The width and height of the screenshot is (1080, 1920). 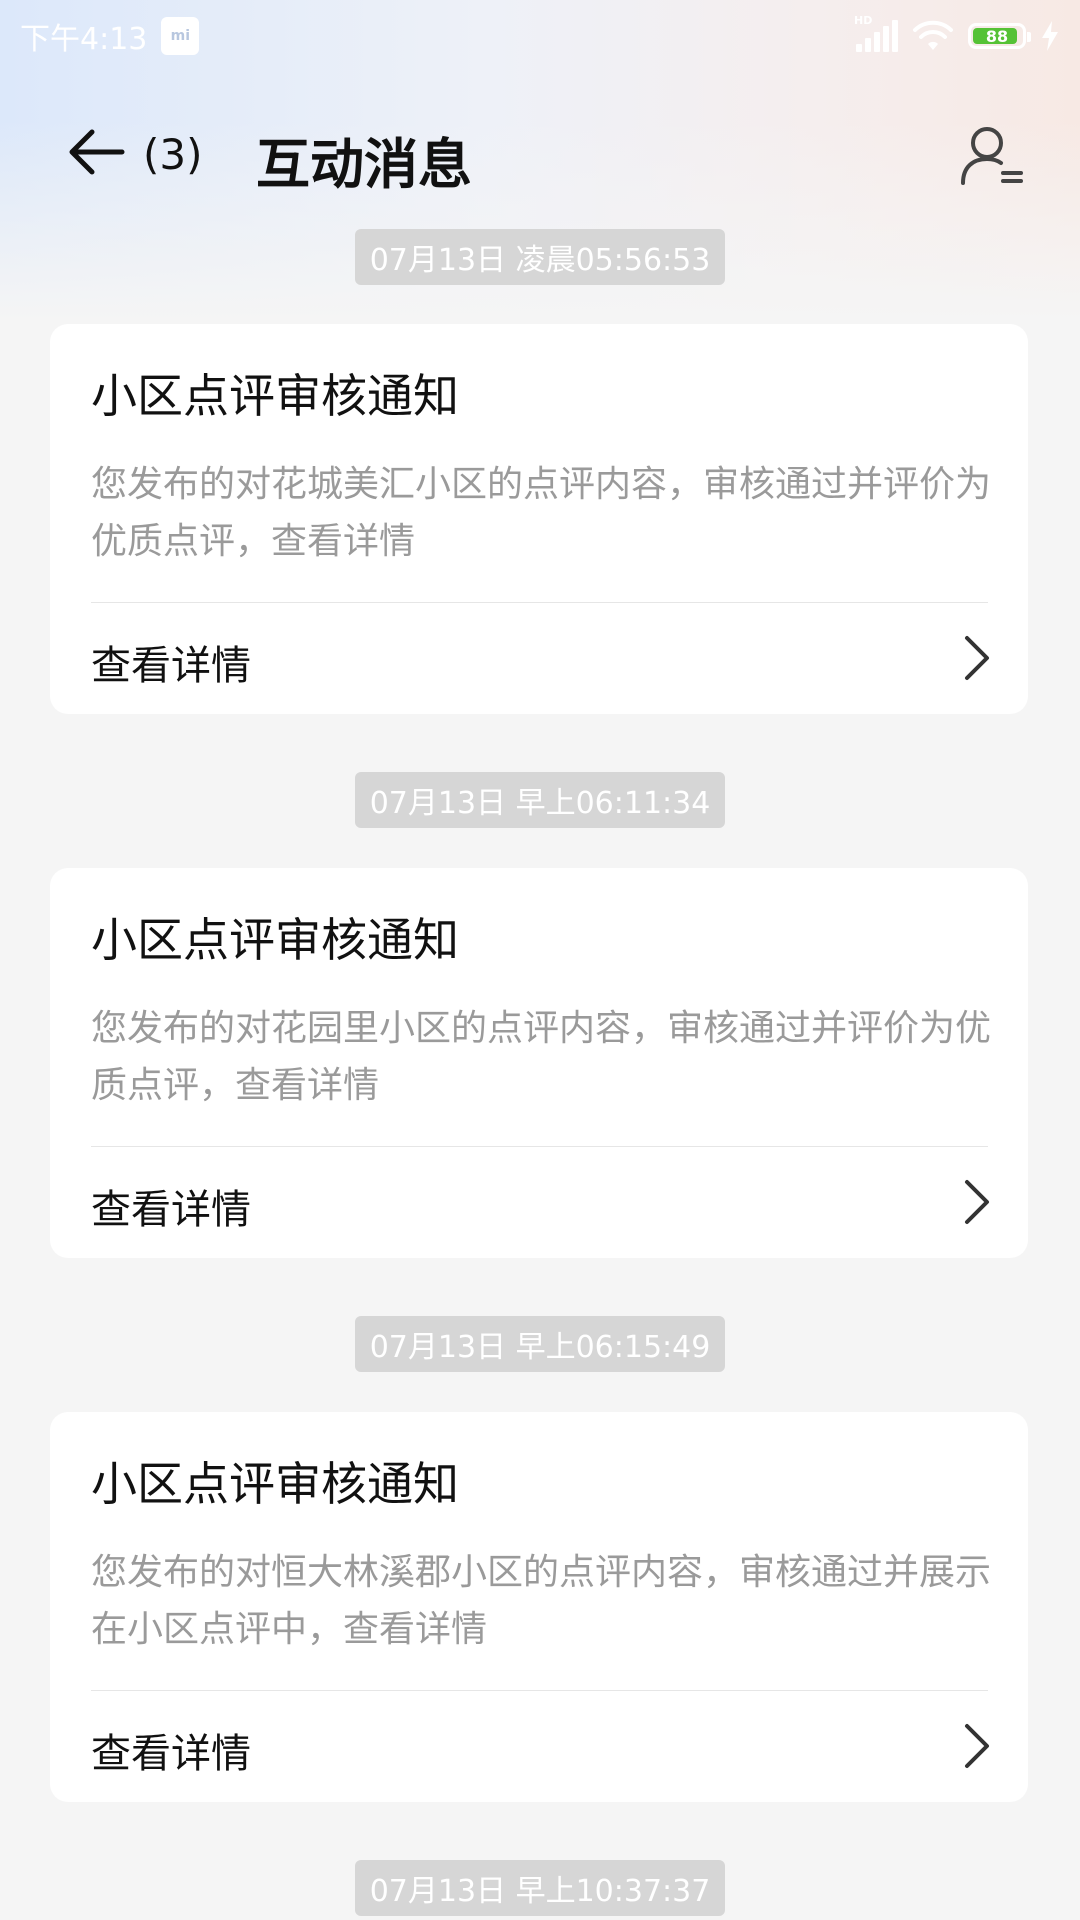 I want to click on network-type: HD, so click(x=863, y=20).